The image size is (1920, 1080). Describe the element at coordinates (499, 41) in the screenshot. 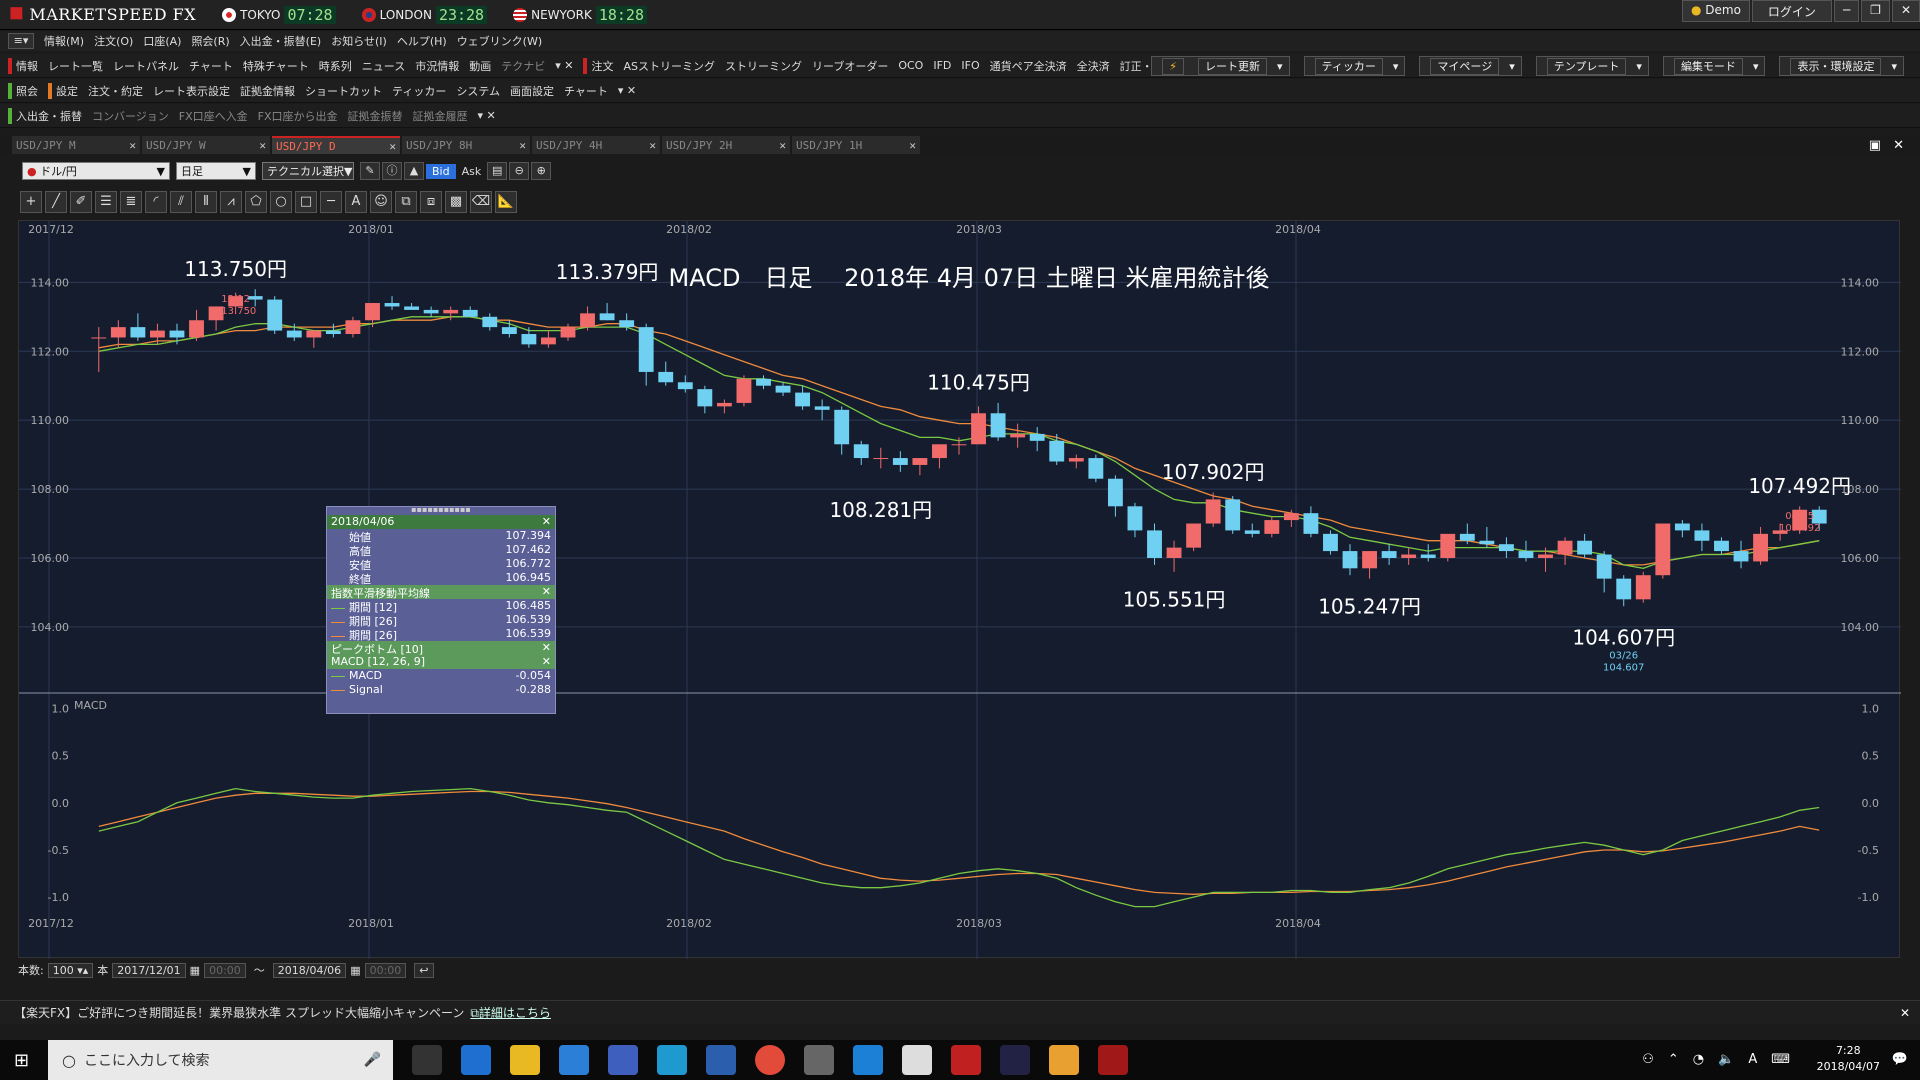

I see `menu-weblink: ウェブリンク(W)` at that location.